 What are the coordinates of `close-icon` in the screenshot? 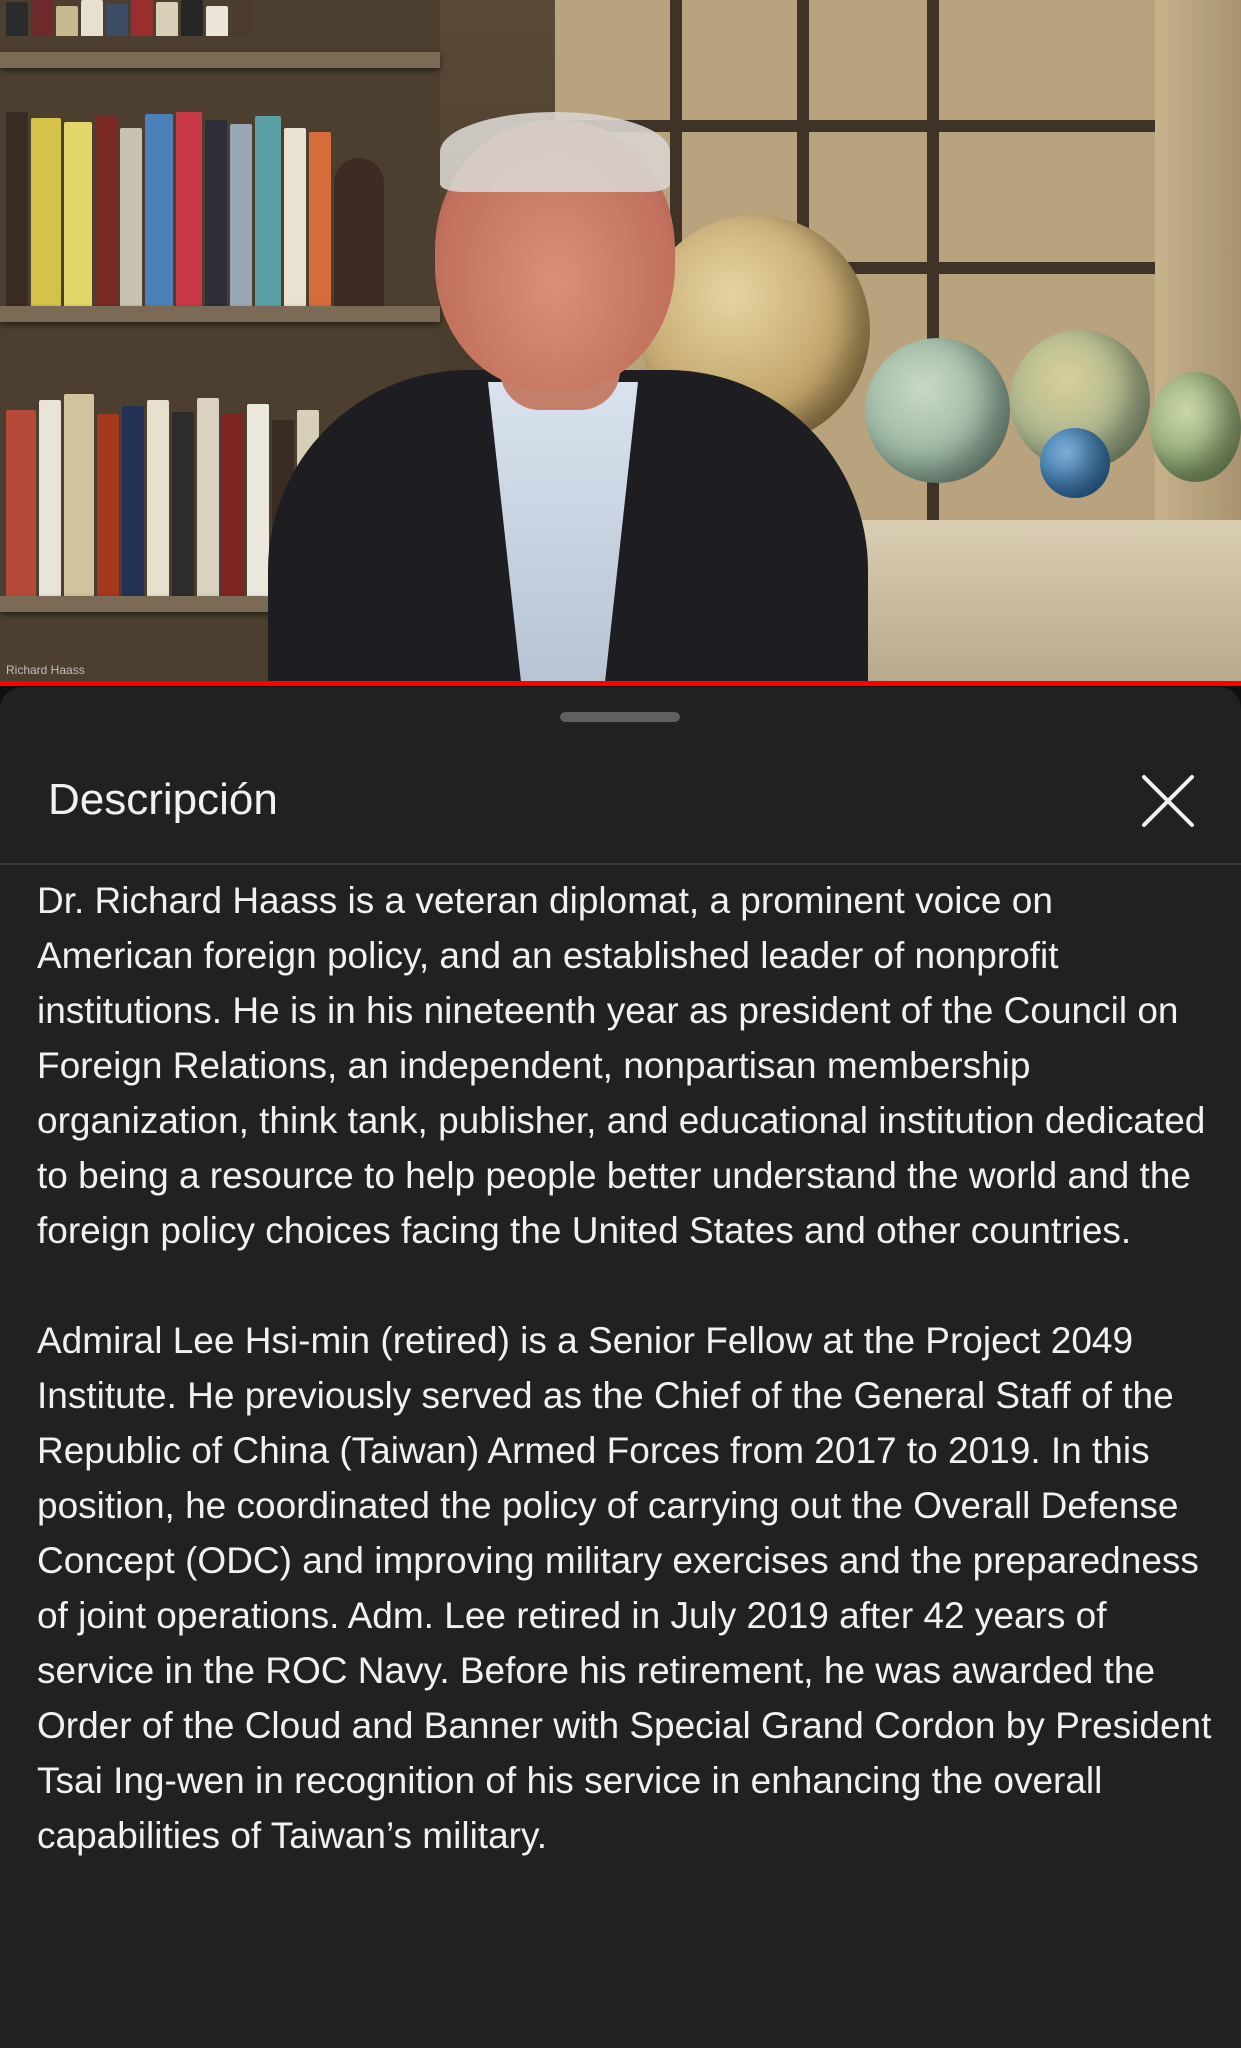 It's located at (1168, 801).